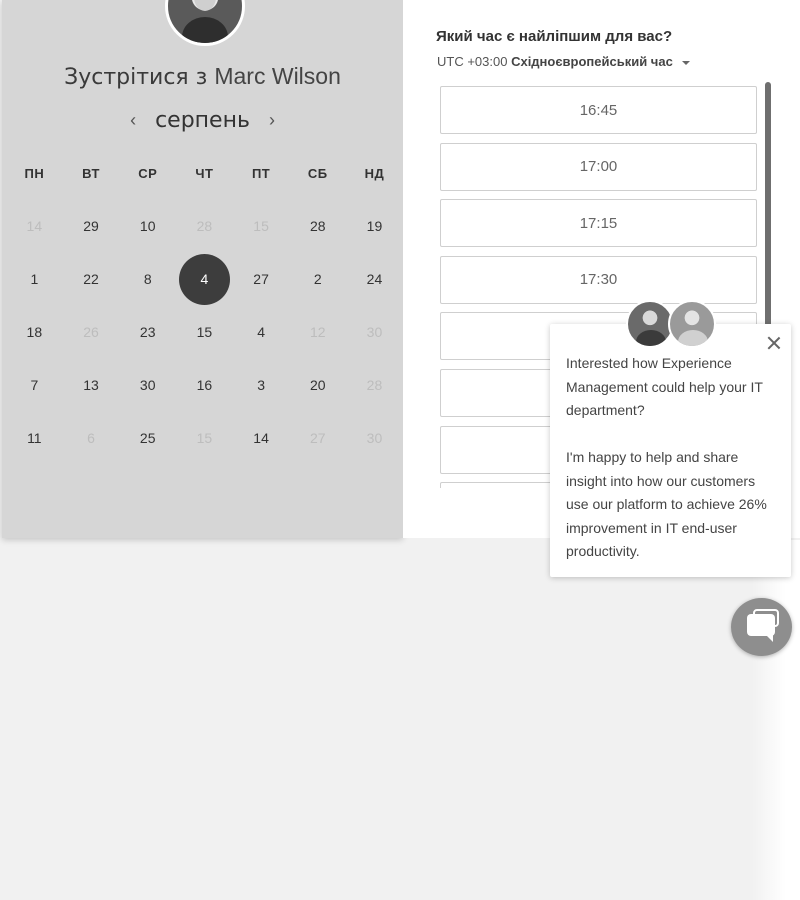 The height and width of the screenshot is (900, 800). Describe the element at coordinates (277, 76) in the screenshot. I see `host-name: Marc Wilson` at that location.